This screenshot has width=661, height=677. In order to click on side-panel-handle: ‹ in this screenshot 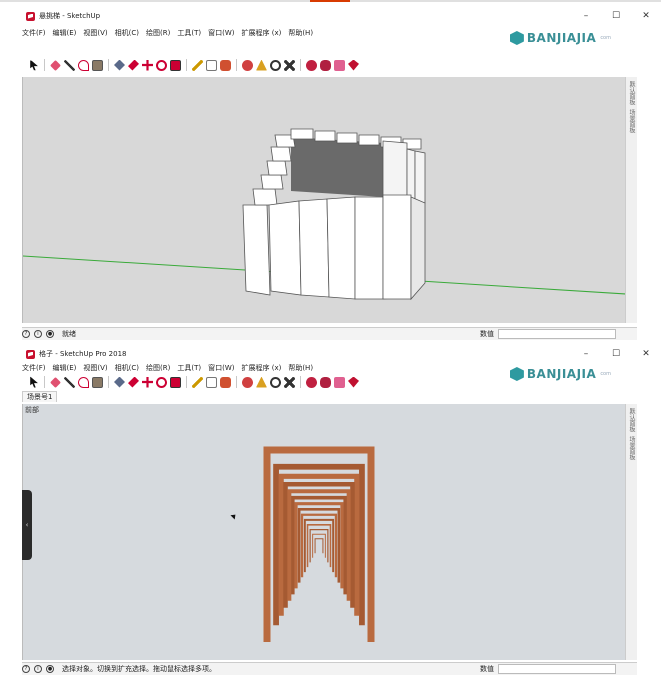, I will do `click(27, 525)`.